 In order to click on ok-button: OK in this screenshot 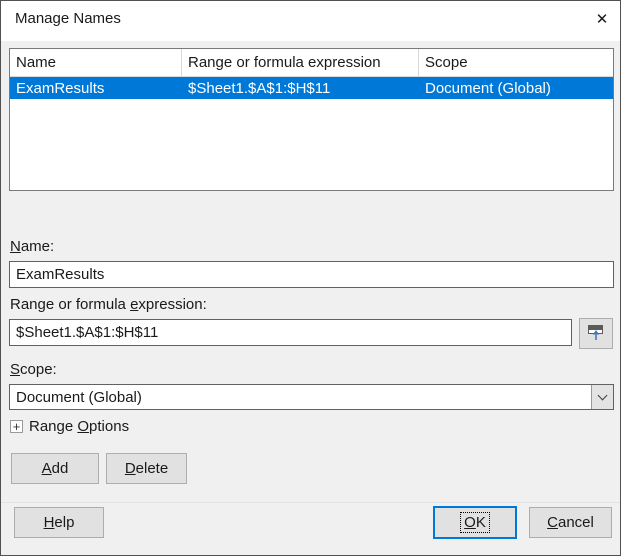, I will do `click(475, 522)`.